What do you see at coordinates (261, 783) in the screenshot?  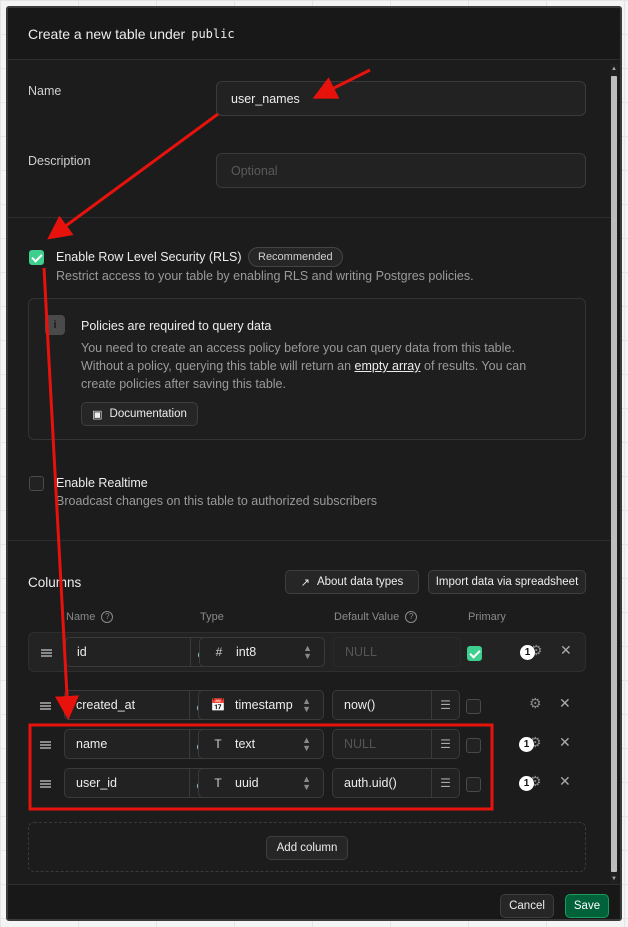 I see `column-type-select: T uuid ▲ ▼` at bounding box center [261, 783].